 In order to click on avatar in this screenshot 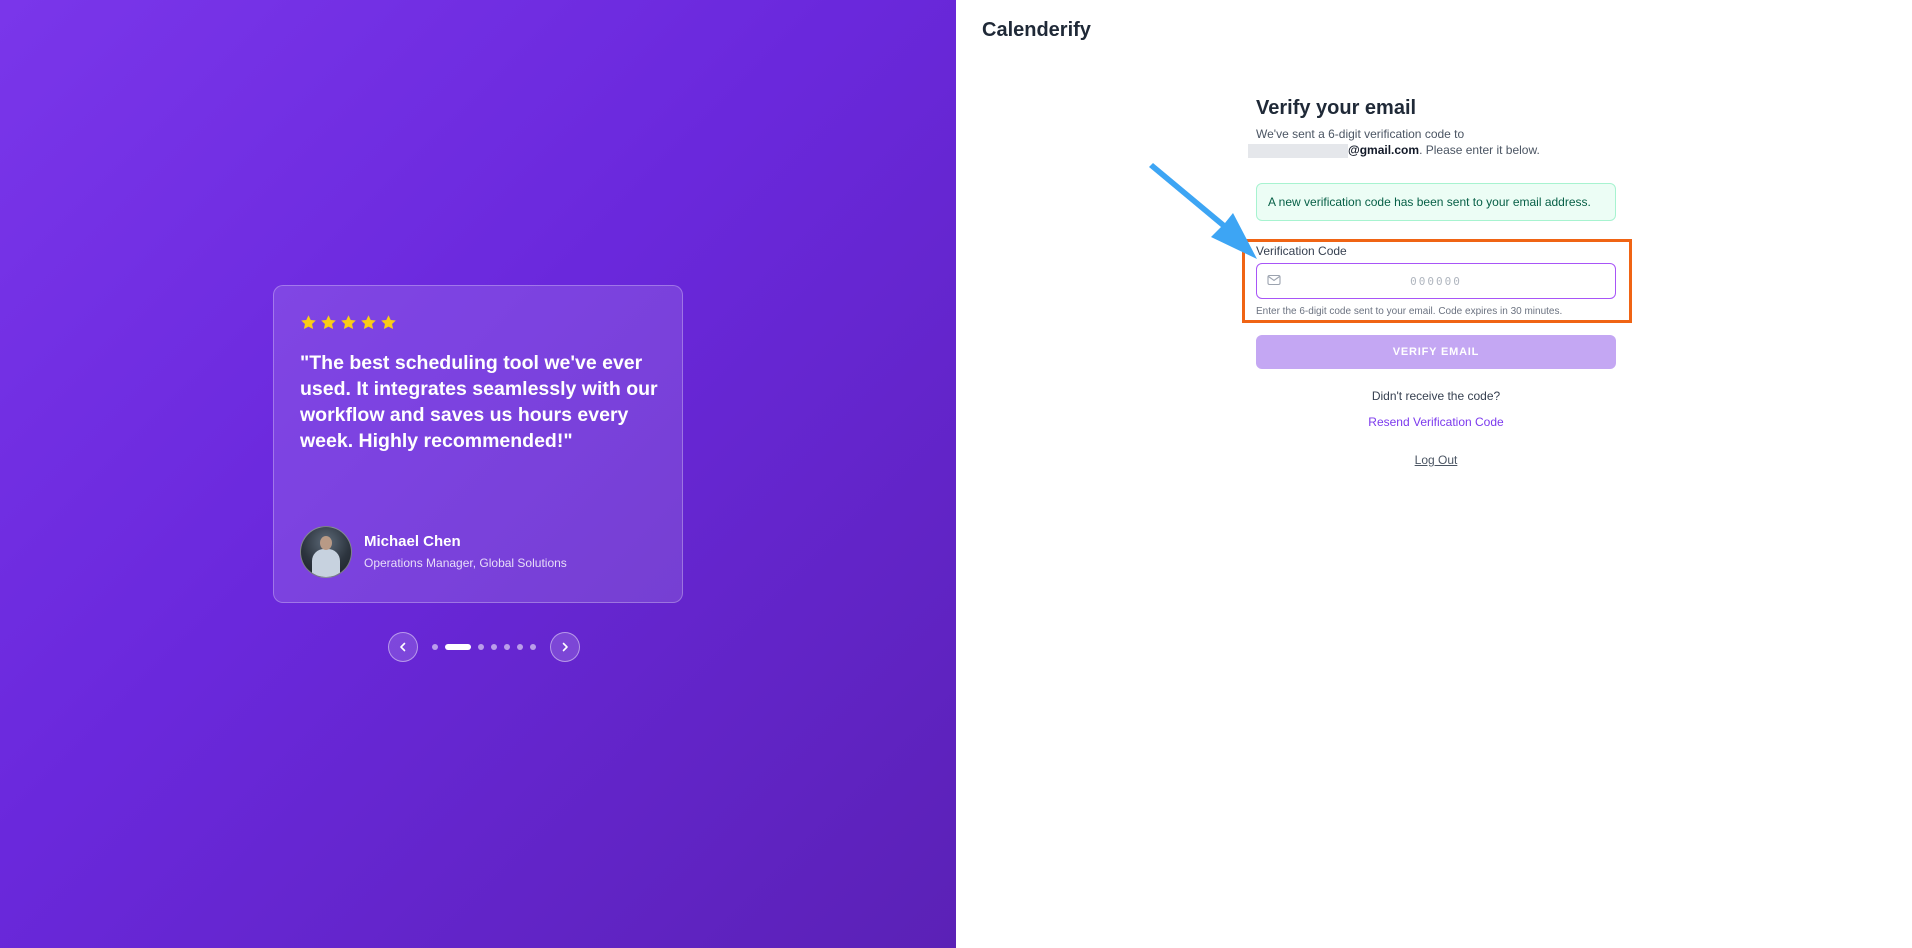, I will do `click(326, 552)`.